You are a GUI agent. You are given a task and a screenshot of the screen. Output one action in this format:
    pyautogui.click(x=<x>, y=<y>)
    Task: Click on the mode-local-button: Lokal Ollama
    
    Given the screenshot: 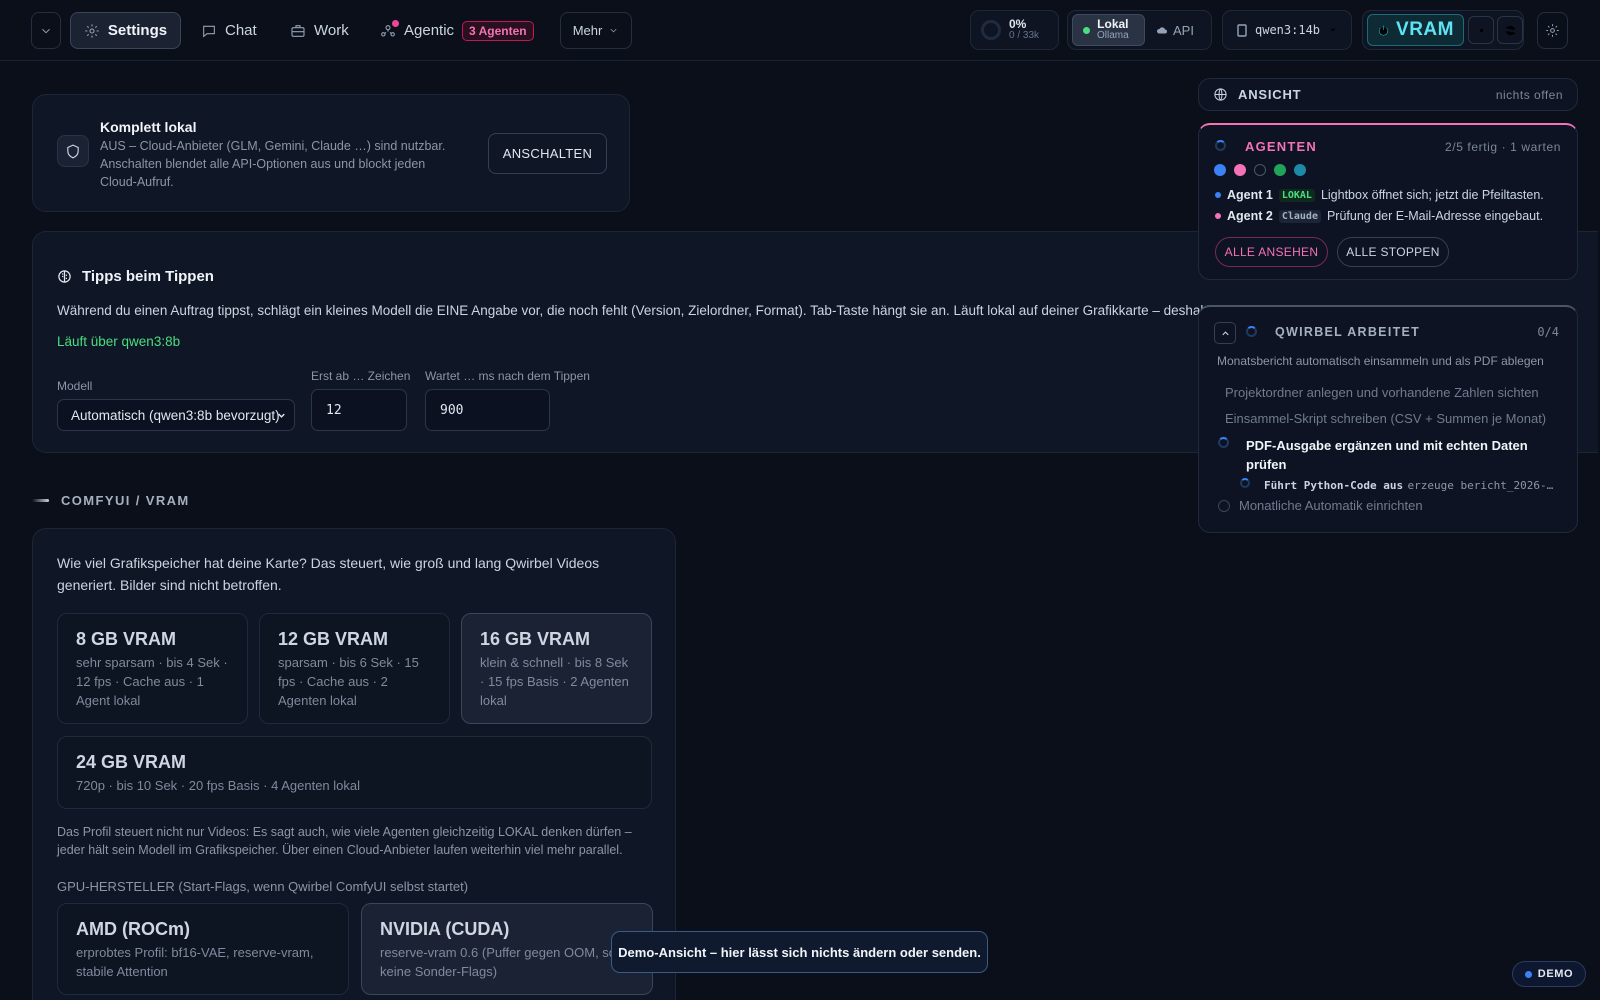 What is the action you would take?
    pyautogui.click(x=1108, y=30)
    